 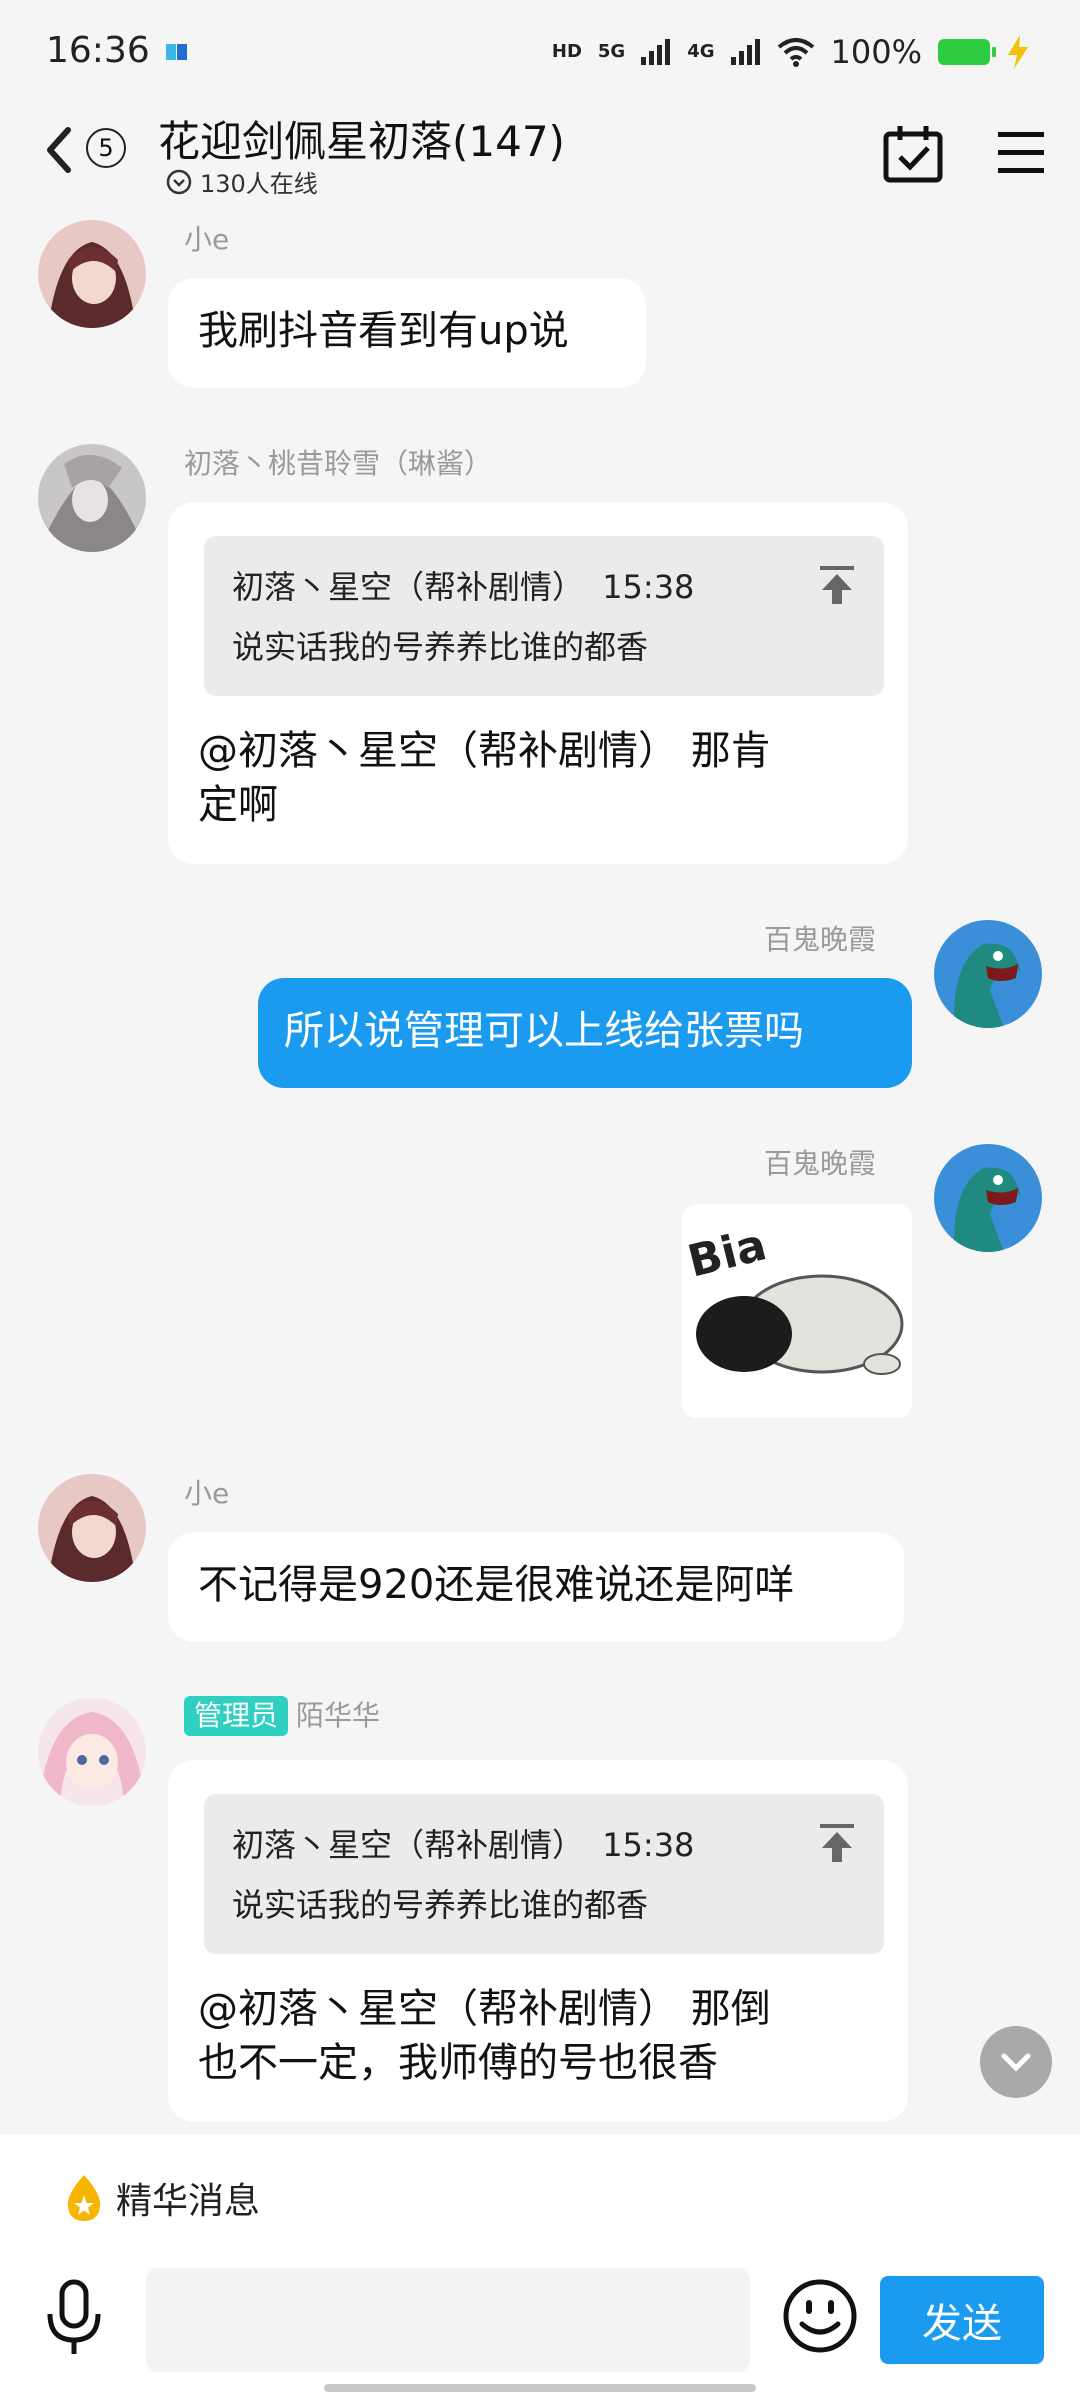 What do you see at coordinates (383, 331) in the screenshot?
I see `message-text: 我刷抖音看到有up说` at bounding box center [383, 331].